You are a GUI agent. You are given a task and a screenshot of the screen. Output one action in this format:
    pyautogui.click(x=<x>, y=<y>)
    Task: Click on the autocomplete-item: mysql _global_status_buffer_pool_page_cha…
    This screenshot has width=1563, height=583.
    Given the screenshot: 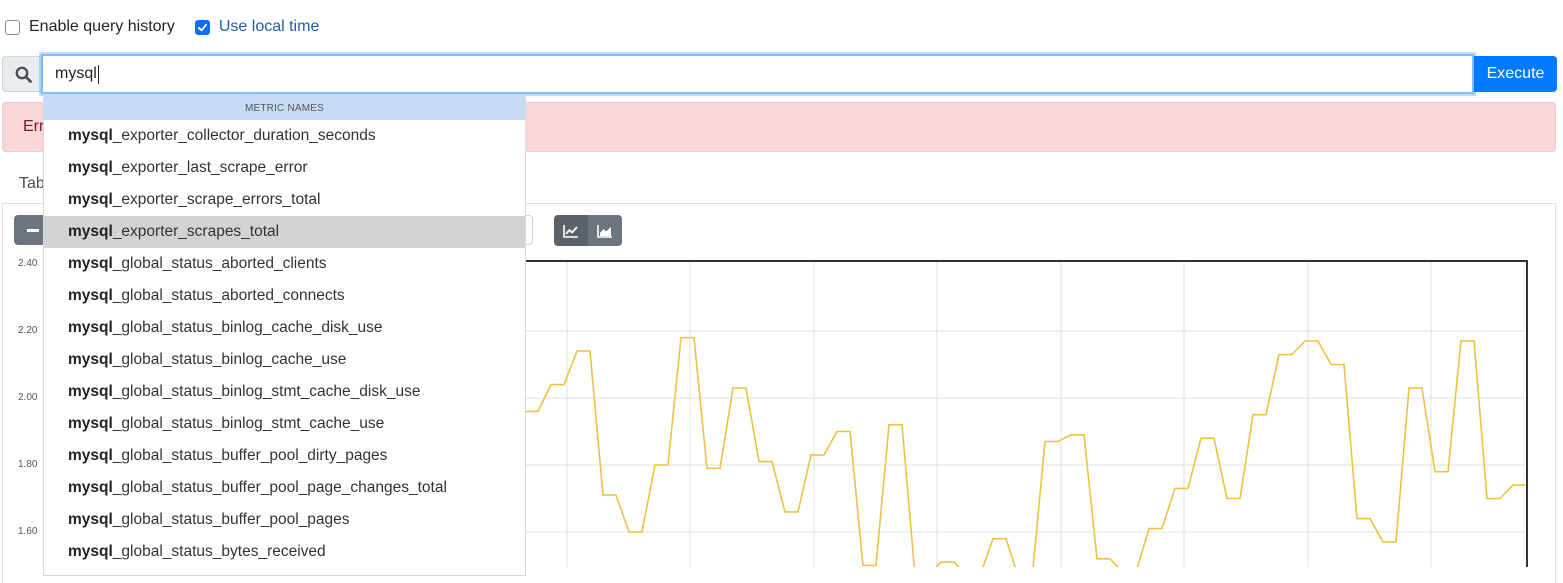 What is the action you would take?
    pyautogui.click(x=284, y=488)
    